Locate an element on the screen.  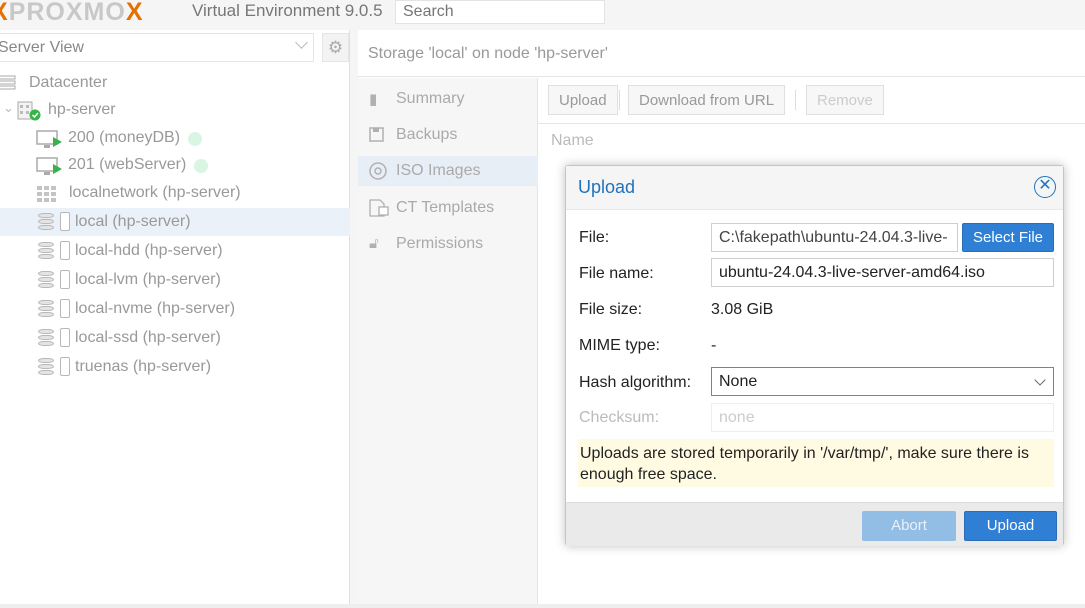
nav-permissions: 🔓︎ Permissions is located at coordinates (448, 244).